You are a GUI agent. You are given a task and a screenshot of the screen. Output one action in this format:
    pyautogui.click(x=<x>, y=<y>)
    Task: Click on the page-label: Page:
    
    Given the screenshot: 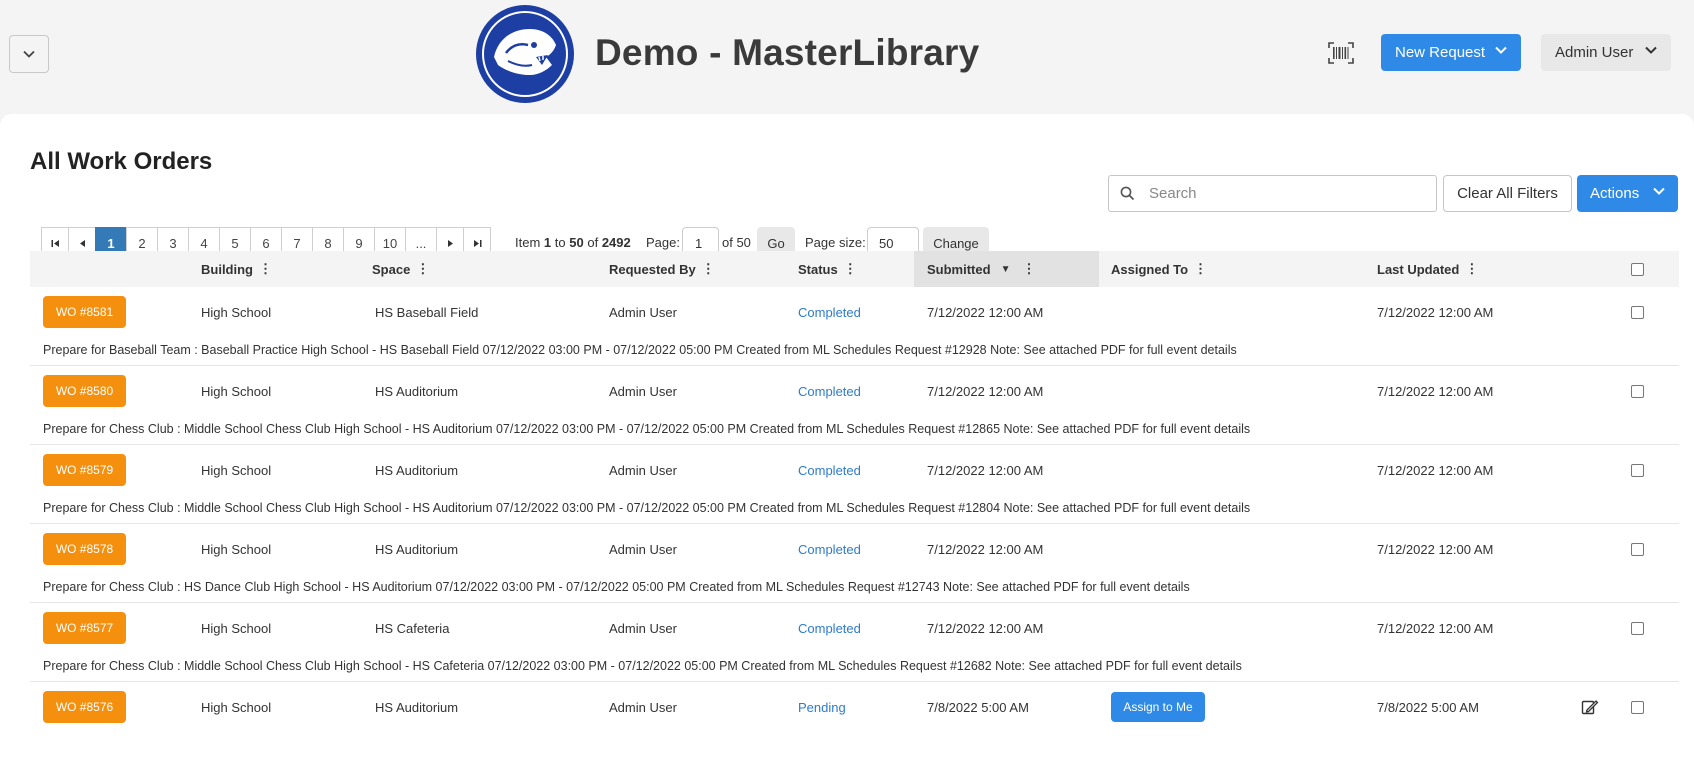 What is the action you would take?
    pyautogui.click(x=663, y=242)
    